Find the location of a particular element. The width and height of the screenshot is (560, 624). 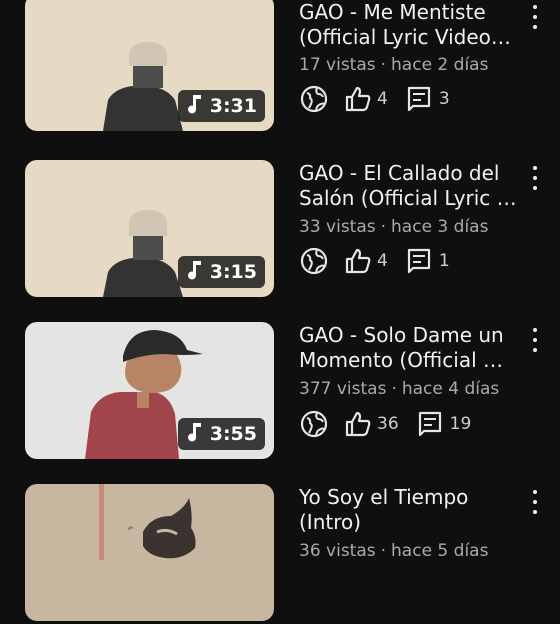

video-stats: 4 3 is located at coordinates (374, 99).